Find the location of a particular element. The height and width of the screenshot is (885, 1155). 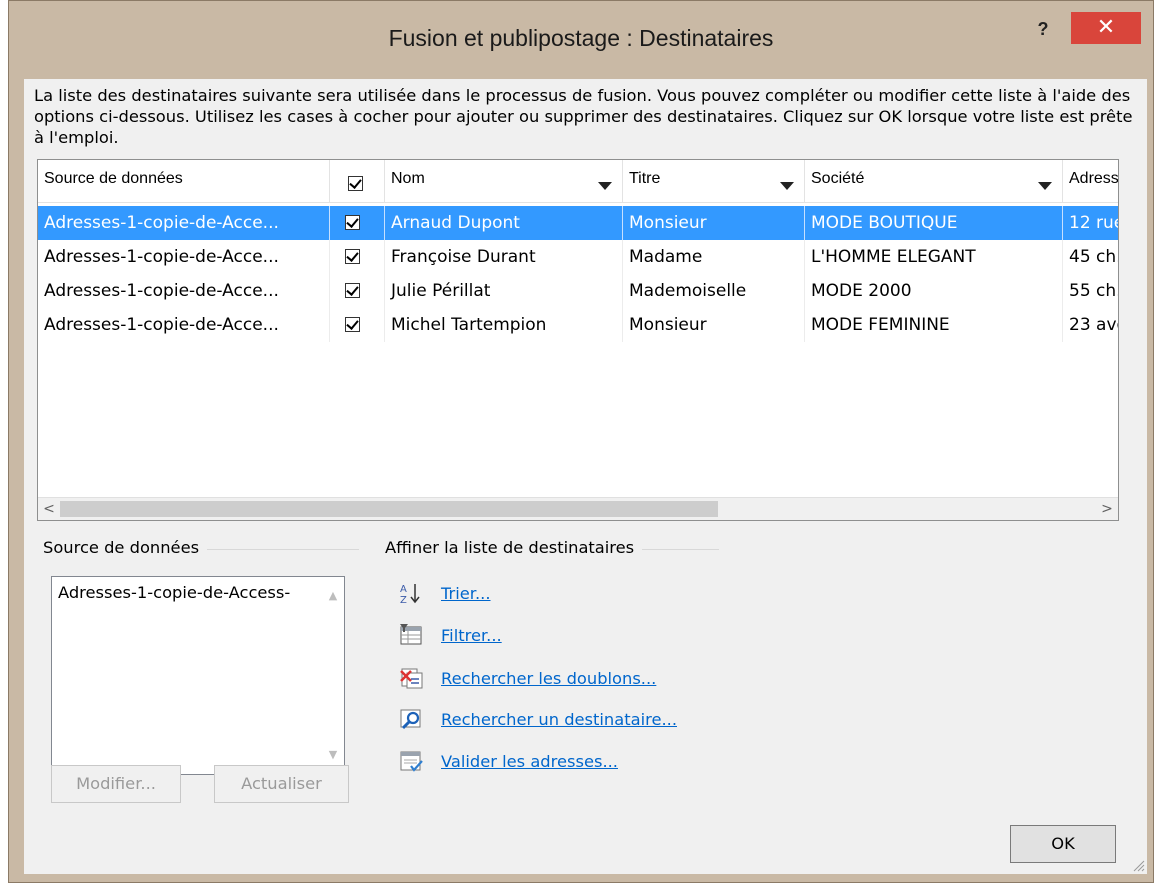

cell-adresse: 23 aven is located at coordinates (1090, 325).